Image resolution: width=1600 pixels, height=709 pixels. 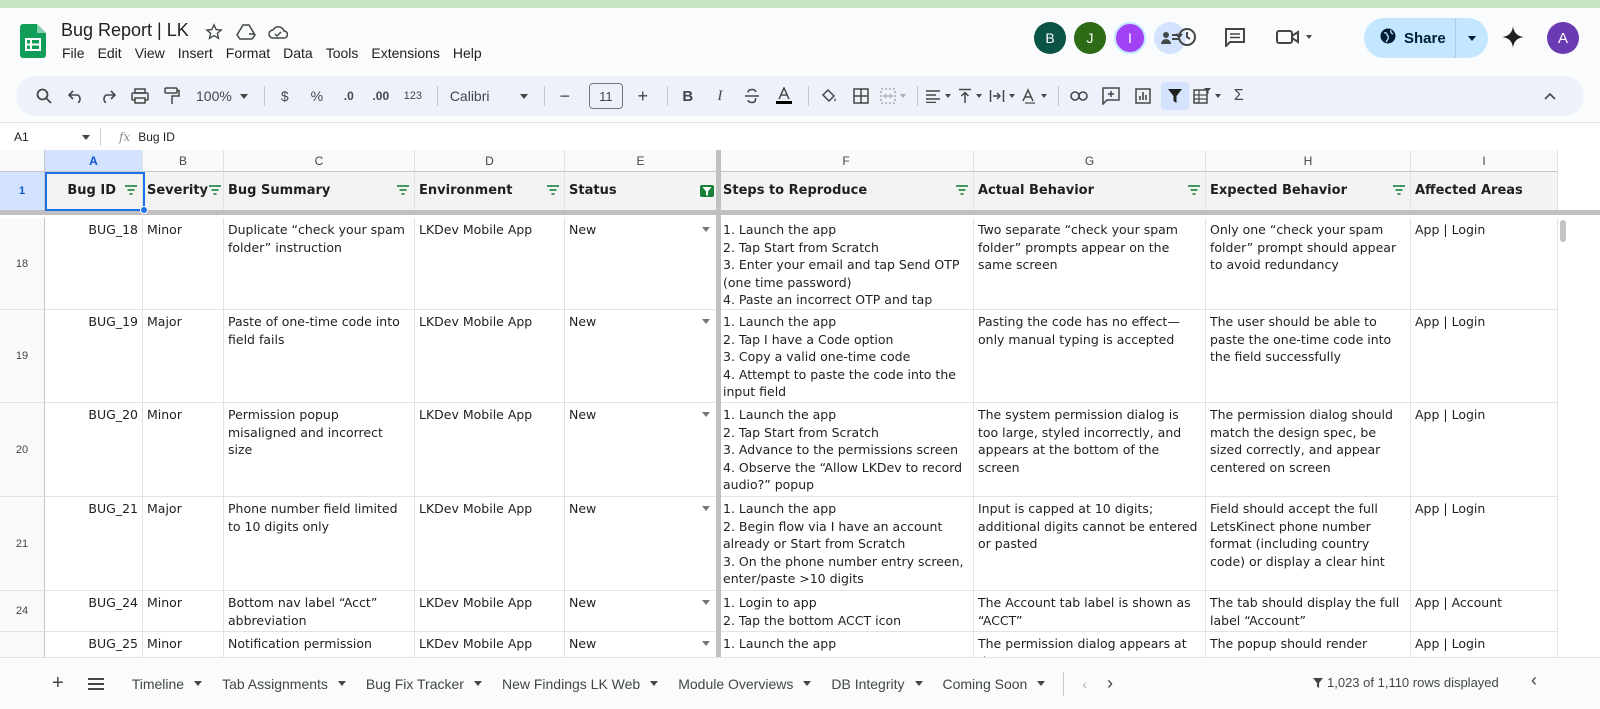 What do you see at coordinates (994, 684) in the screenshot?
I see `sheet-tab-coming-soon: Coming Soon` at bounding box center [994, 684].